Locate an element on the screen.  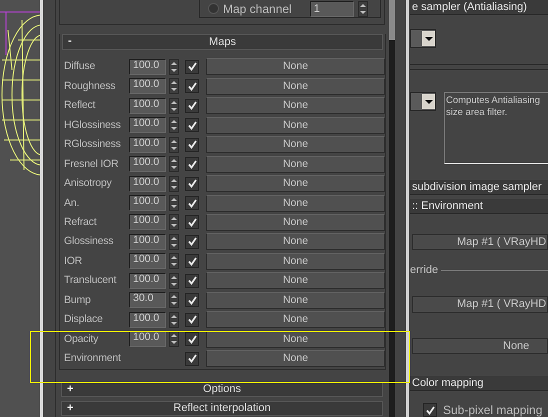
map-slot-label: Reflect is located at coordinates (80, 106).